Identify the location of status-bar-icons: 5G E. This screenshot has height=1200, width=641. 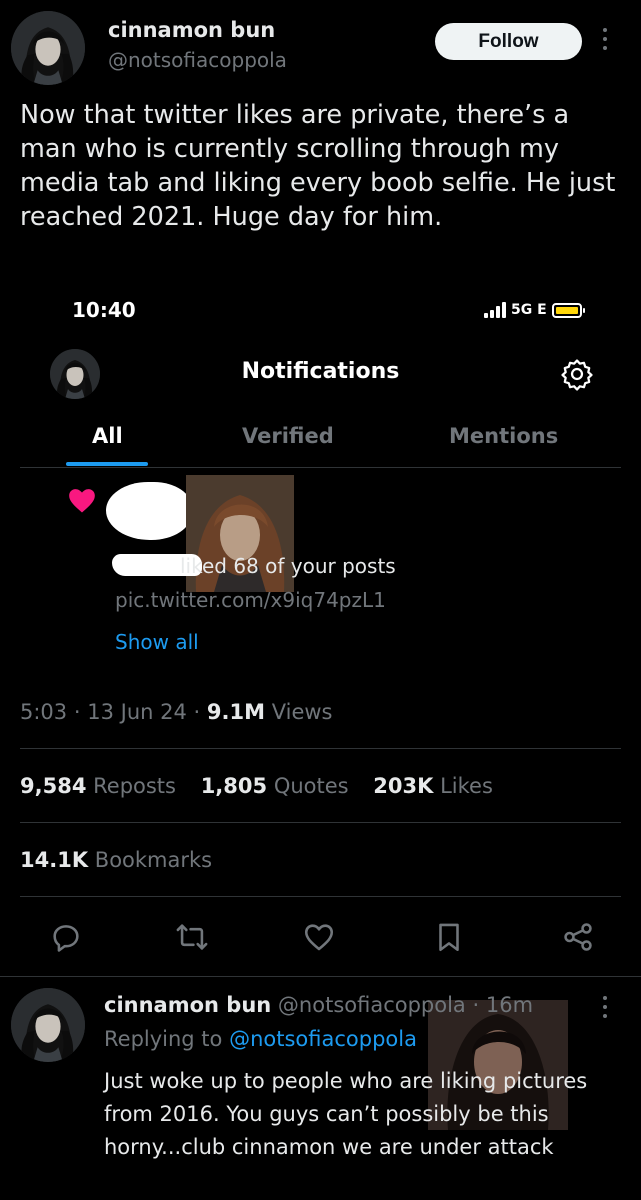
(534, 310).